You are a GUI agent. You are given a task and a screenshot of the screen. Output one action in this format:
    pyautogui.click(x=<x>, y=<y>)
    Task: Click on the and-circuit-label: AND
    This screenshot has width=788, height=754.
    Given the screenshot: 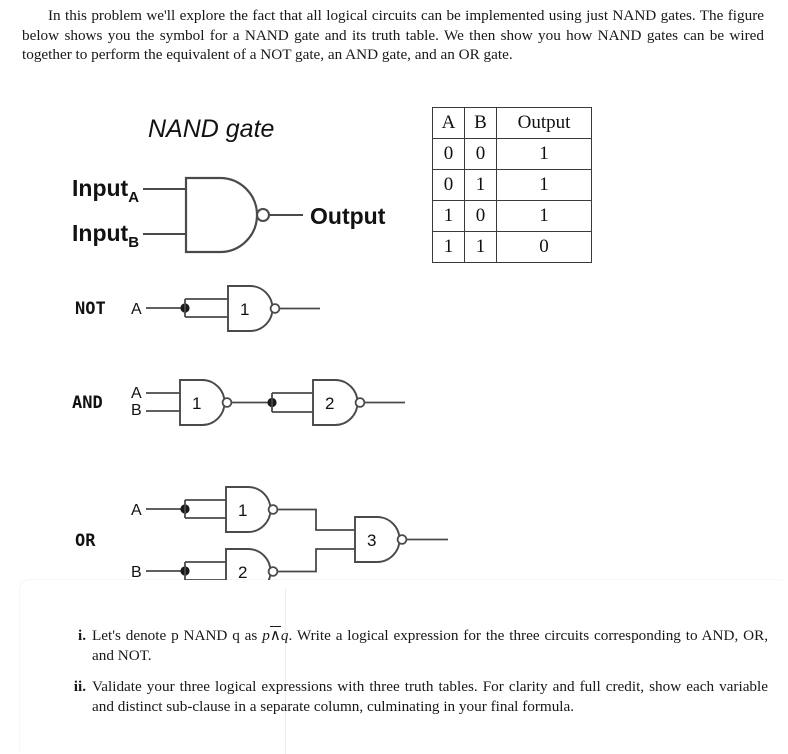 What is the action you would take?
    pyautogui.click(x=87, y=403)
    